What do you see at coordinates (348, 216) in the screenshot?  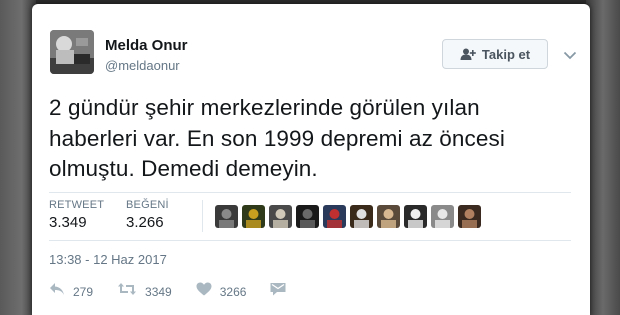 I see `likers-avatars` at bounding box center [348, 216].